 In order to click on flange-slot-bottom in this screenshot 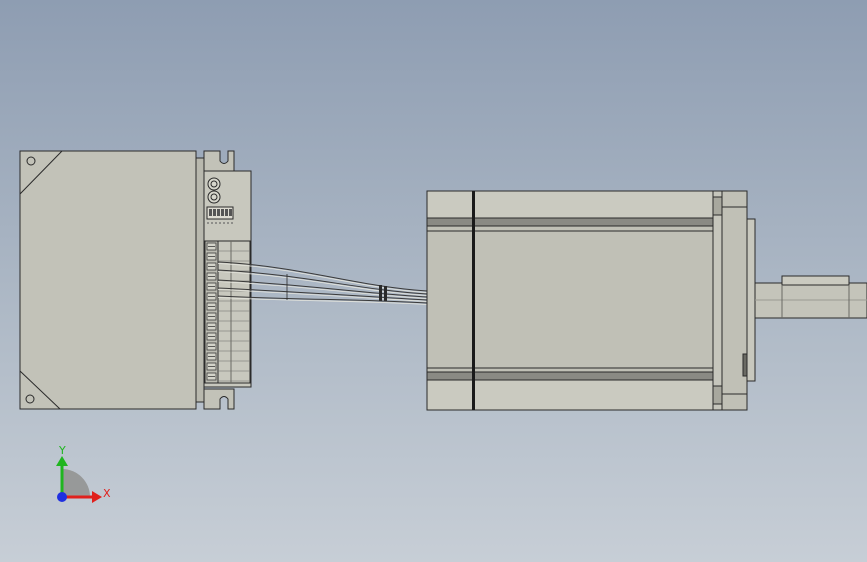, I will do `click(717, 395)`.